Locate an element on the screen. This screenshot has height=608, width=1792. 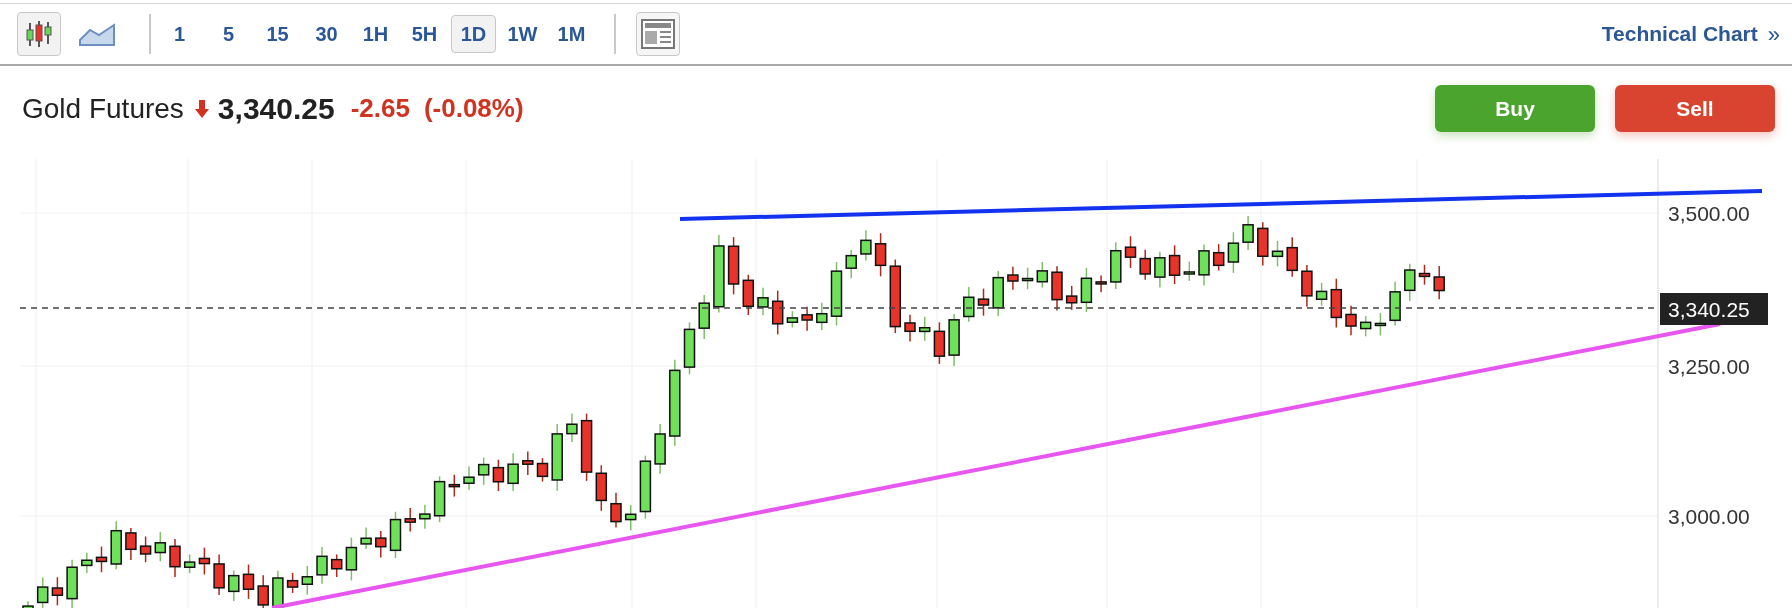
candlestick-chart-icon is located at coordinates (39, 34).